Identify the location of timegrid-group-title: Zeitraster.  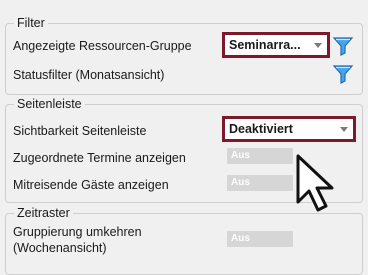
(43, 213).